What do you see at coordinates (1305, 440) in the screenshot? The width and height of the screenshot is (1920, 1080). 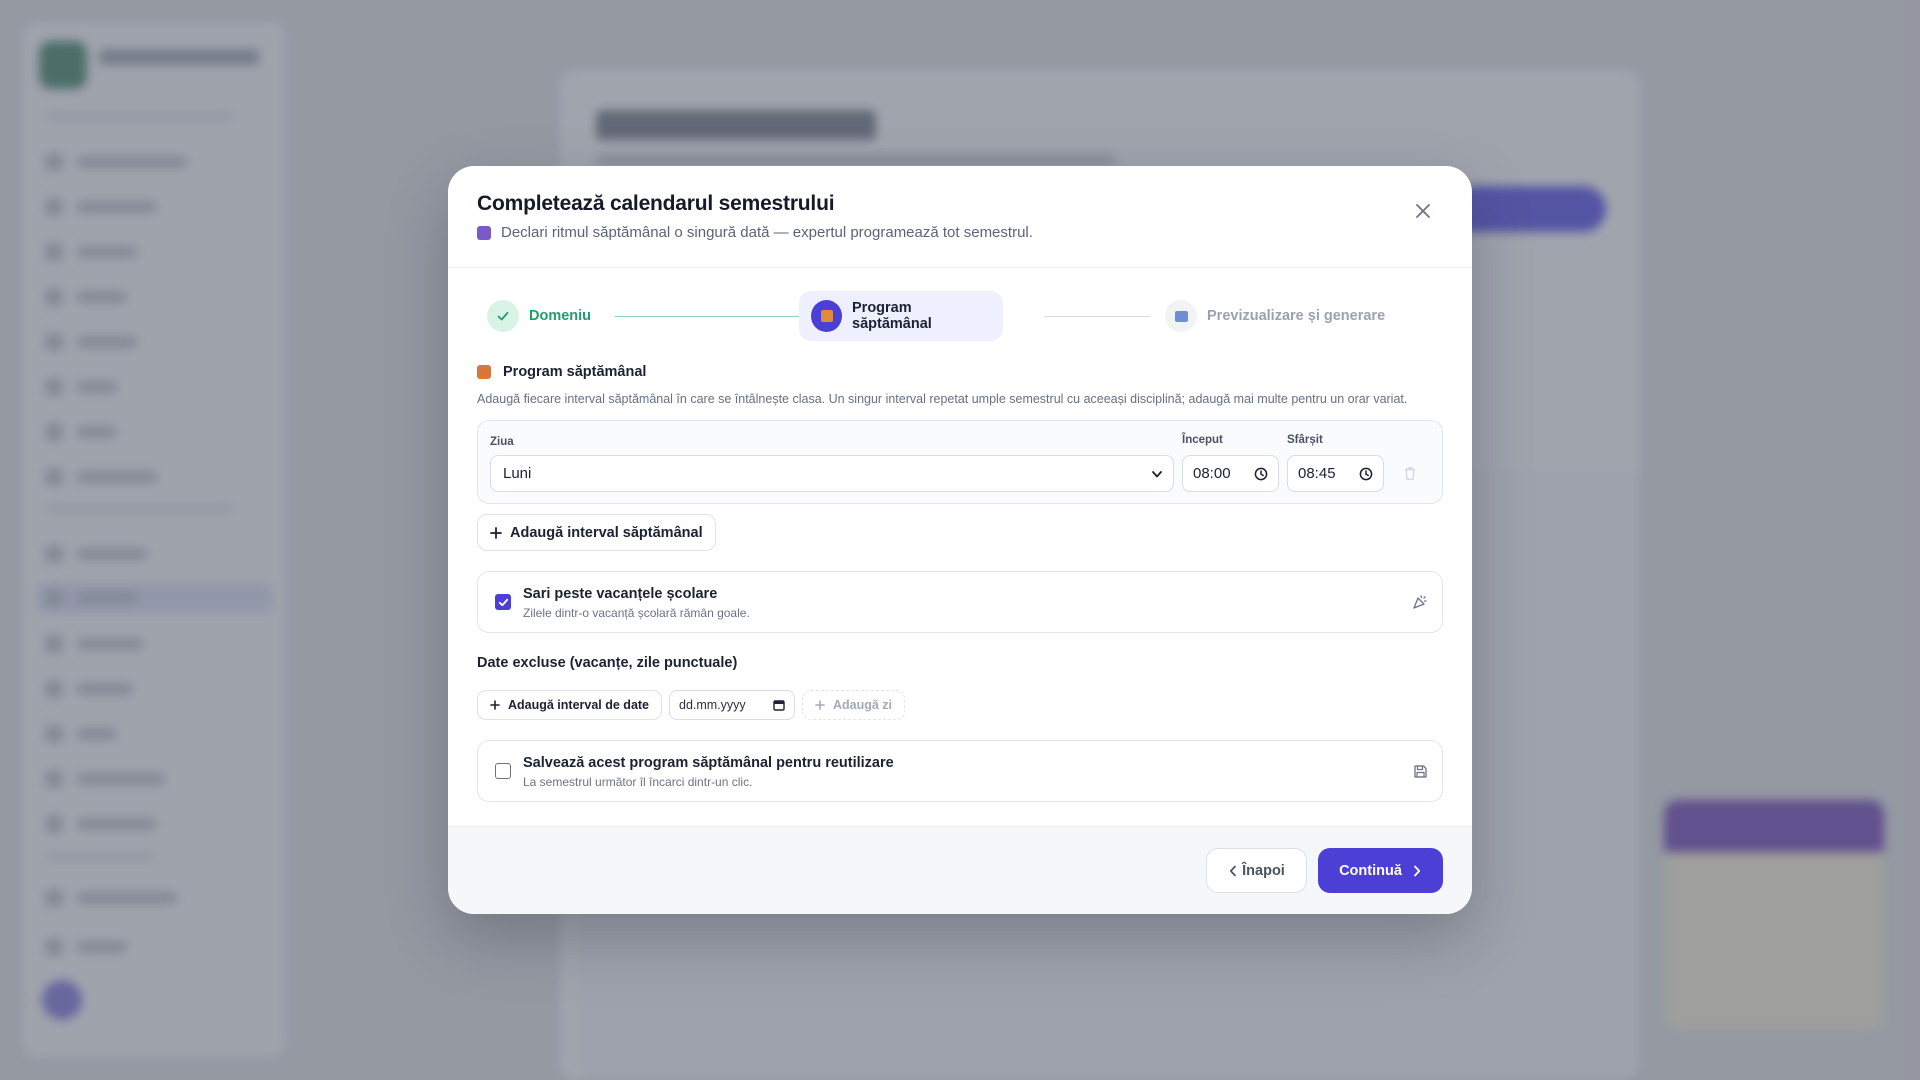 I see `end-label: Sfârșit` at bounding box center [1305, 440].